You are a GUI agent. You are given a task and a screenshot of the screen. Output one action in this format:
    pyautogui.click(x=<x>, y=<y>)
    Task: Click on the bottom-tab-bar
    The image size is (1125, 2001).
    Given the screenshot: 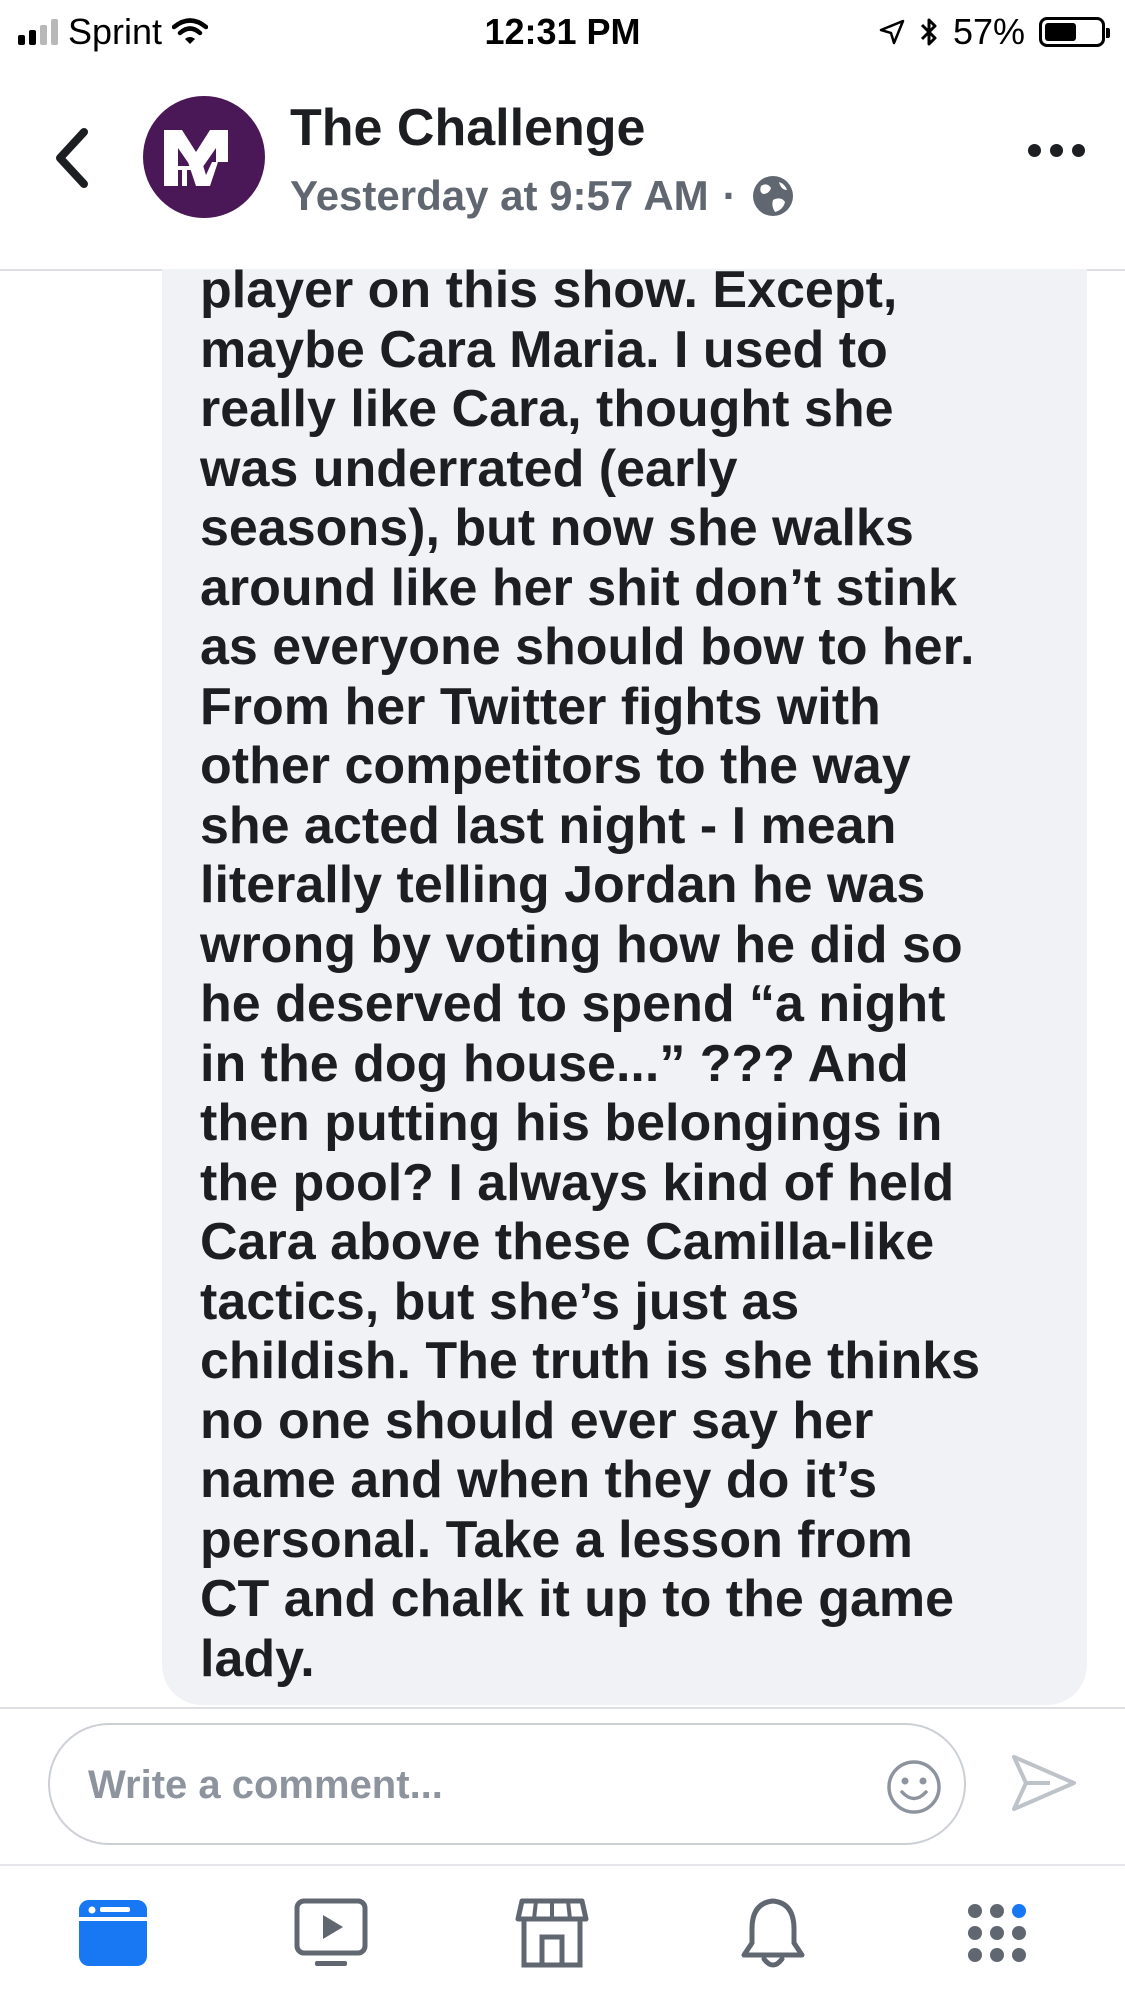 What is the action you would take?
    pyautogui.click(x=562, y=1933)
    